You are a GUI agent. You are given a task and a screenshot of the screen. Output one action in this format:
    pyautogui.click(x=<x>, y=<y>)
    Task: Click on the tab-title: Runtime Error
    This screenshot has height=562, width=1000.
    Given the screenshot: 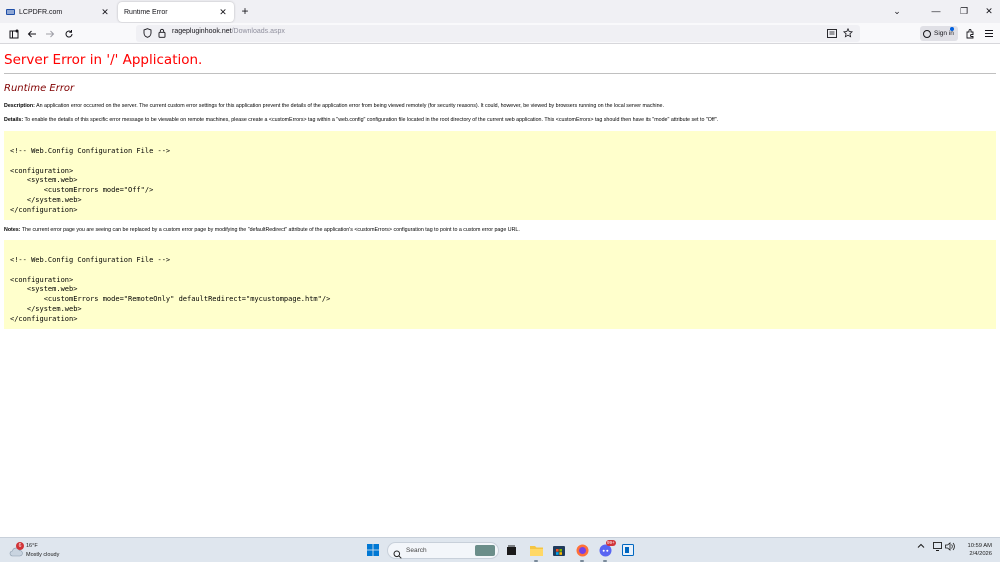 What is the action you would take?
    pyautogui.click(x=146, y=12)
    